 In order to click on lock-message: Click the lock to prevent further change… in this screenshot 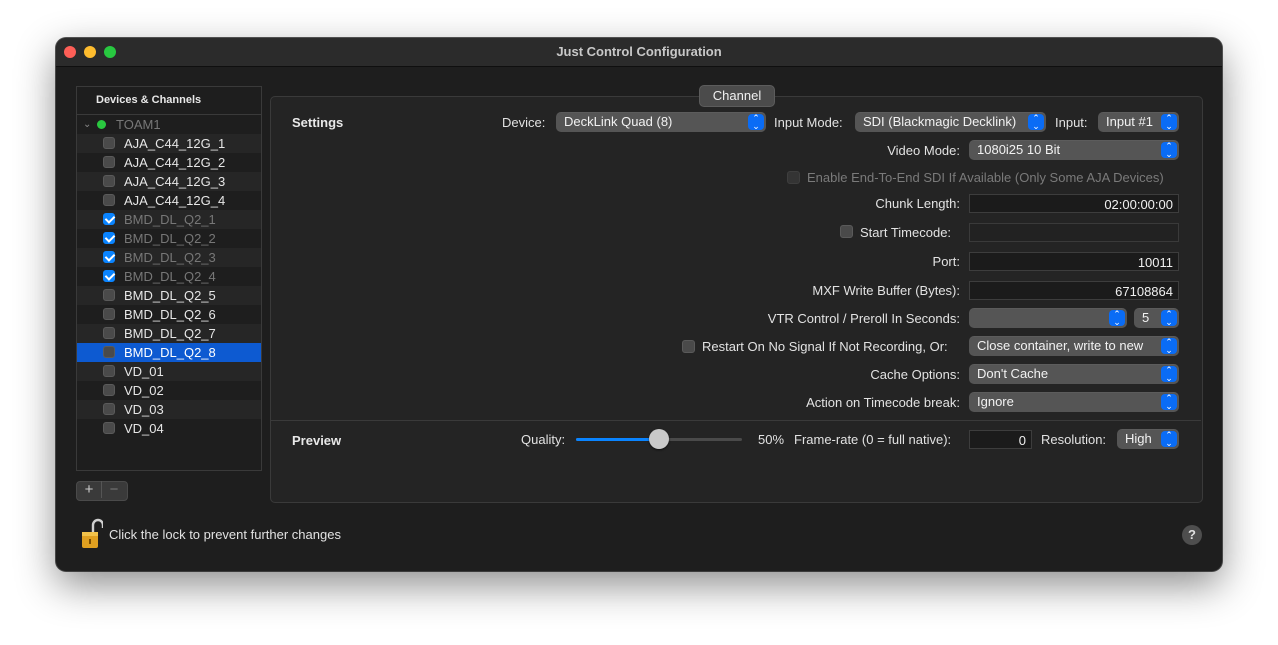, I will do `click(225, 534)`.